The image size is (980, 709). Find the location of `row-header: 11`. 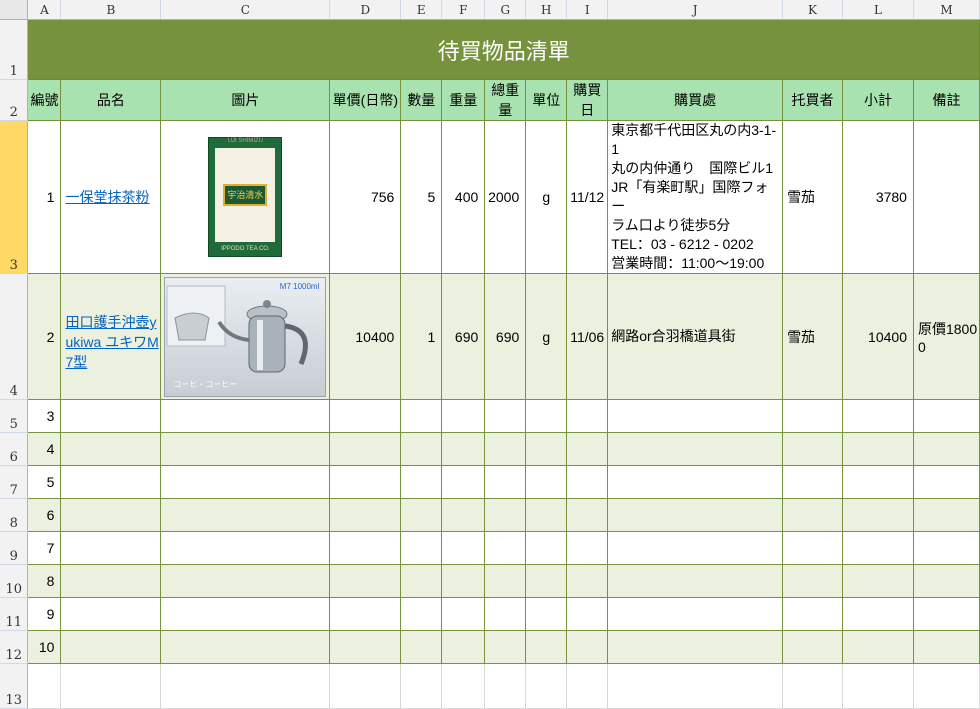

row-header: 11 is located at coordinates (14, 614).